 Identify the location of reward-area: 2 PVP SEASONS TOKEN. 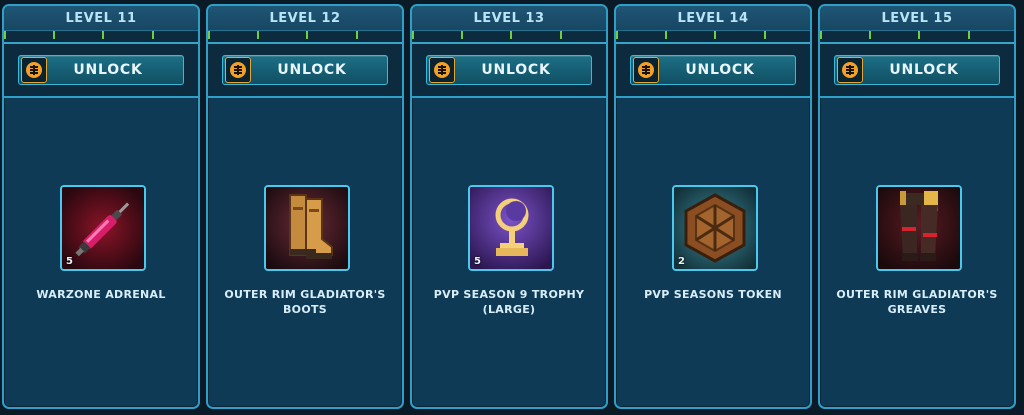
(713, 252).